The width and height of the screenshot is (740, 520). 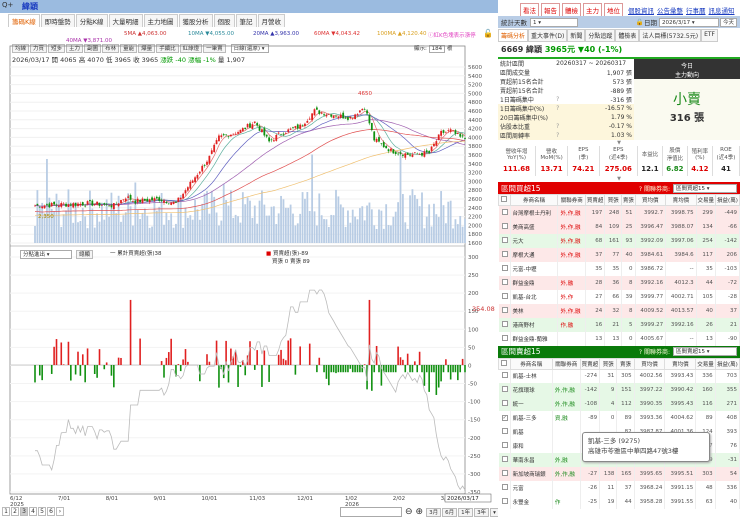 What do you see at coordinates (576, 35) in the screenshot?
I see `analysis-tab: 新聞` at bounding box center [576, 35].